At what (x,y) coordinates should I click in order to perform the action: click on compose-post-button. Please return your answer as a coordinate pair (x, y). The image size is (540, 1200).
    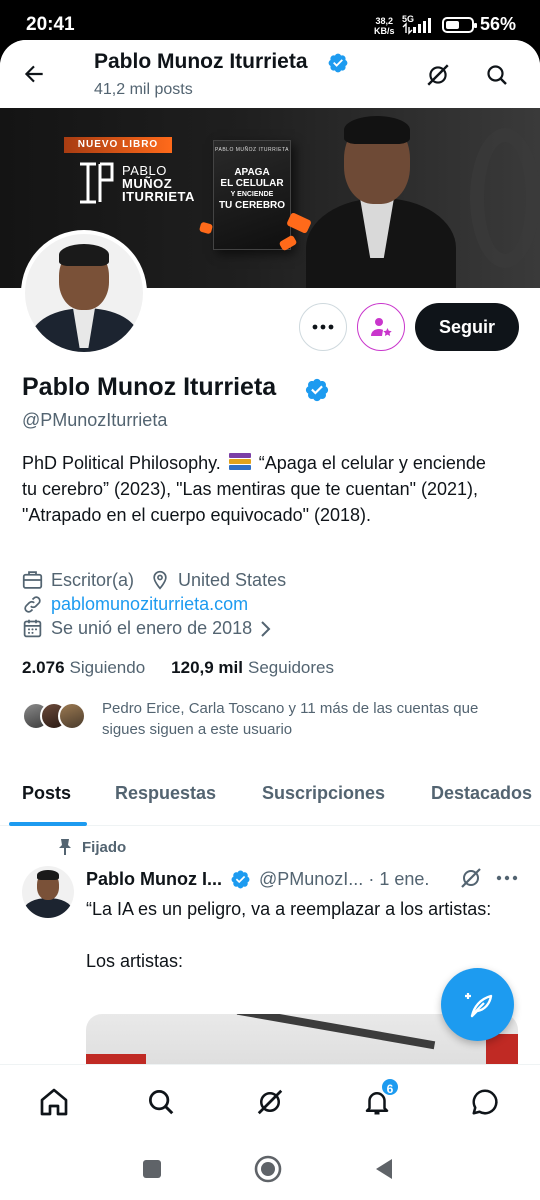
    Looking at the image, I should click on (477, 1004).